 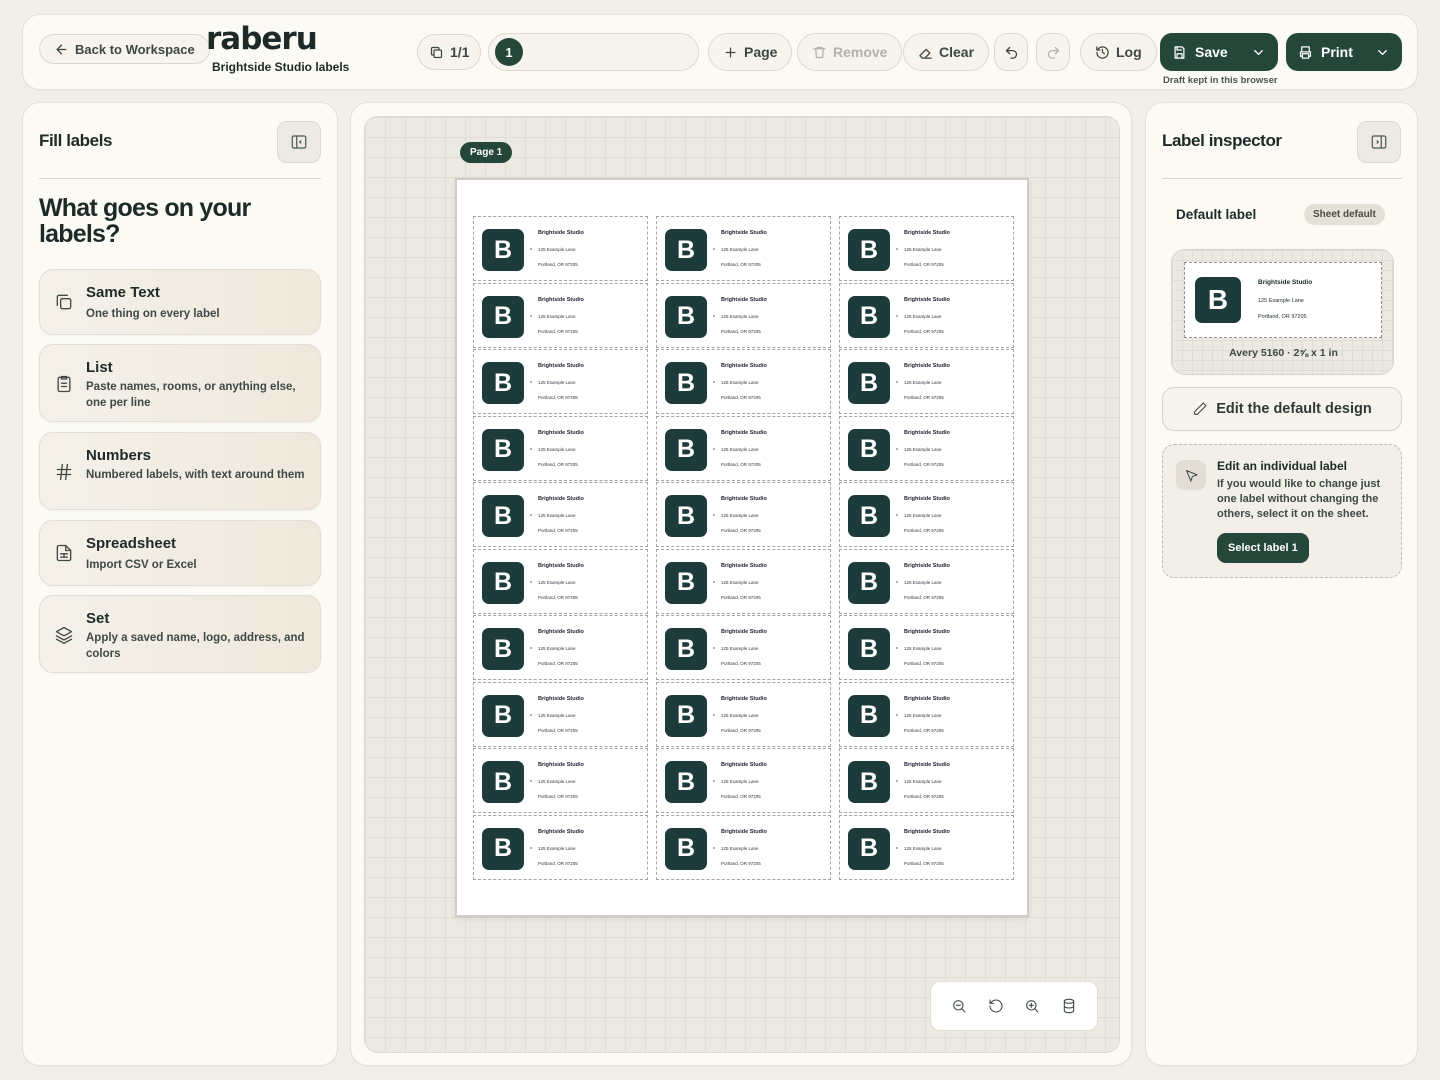 What do you see at coordinates (959, 1006) in the screenshot?
I see `zoom-out-button` at bounding box center [959, 1006].